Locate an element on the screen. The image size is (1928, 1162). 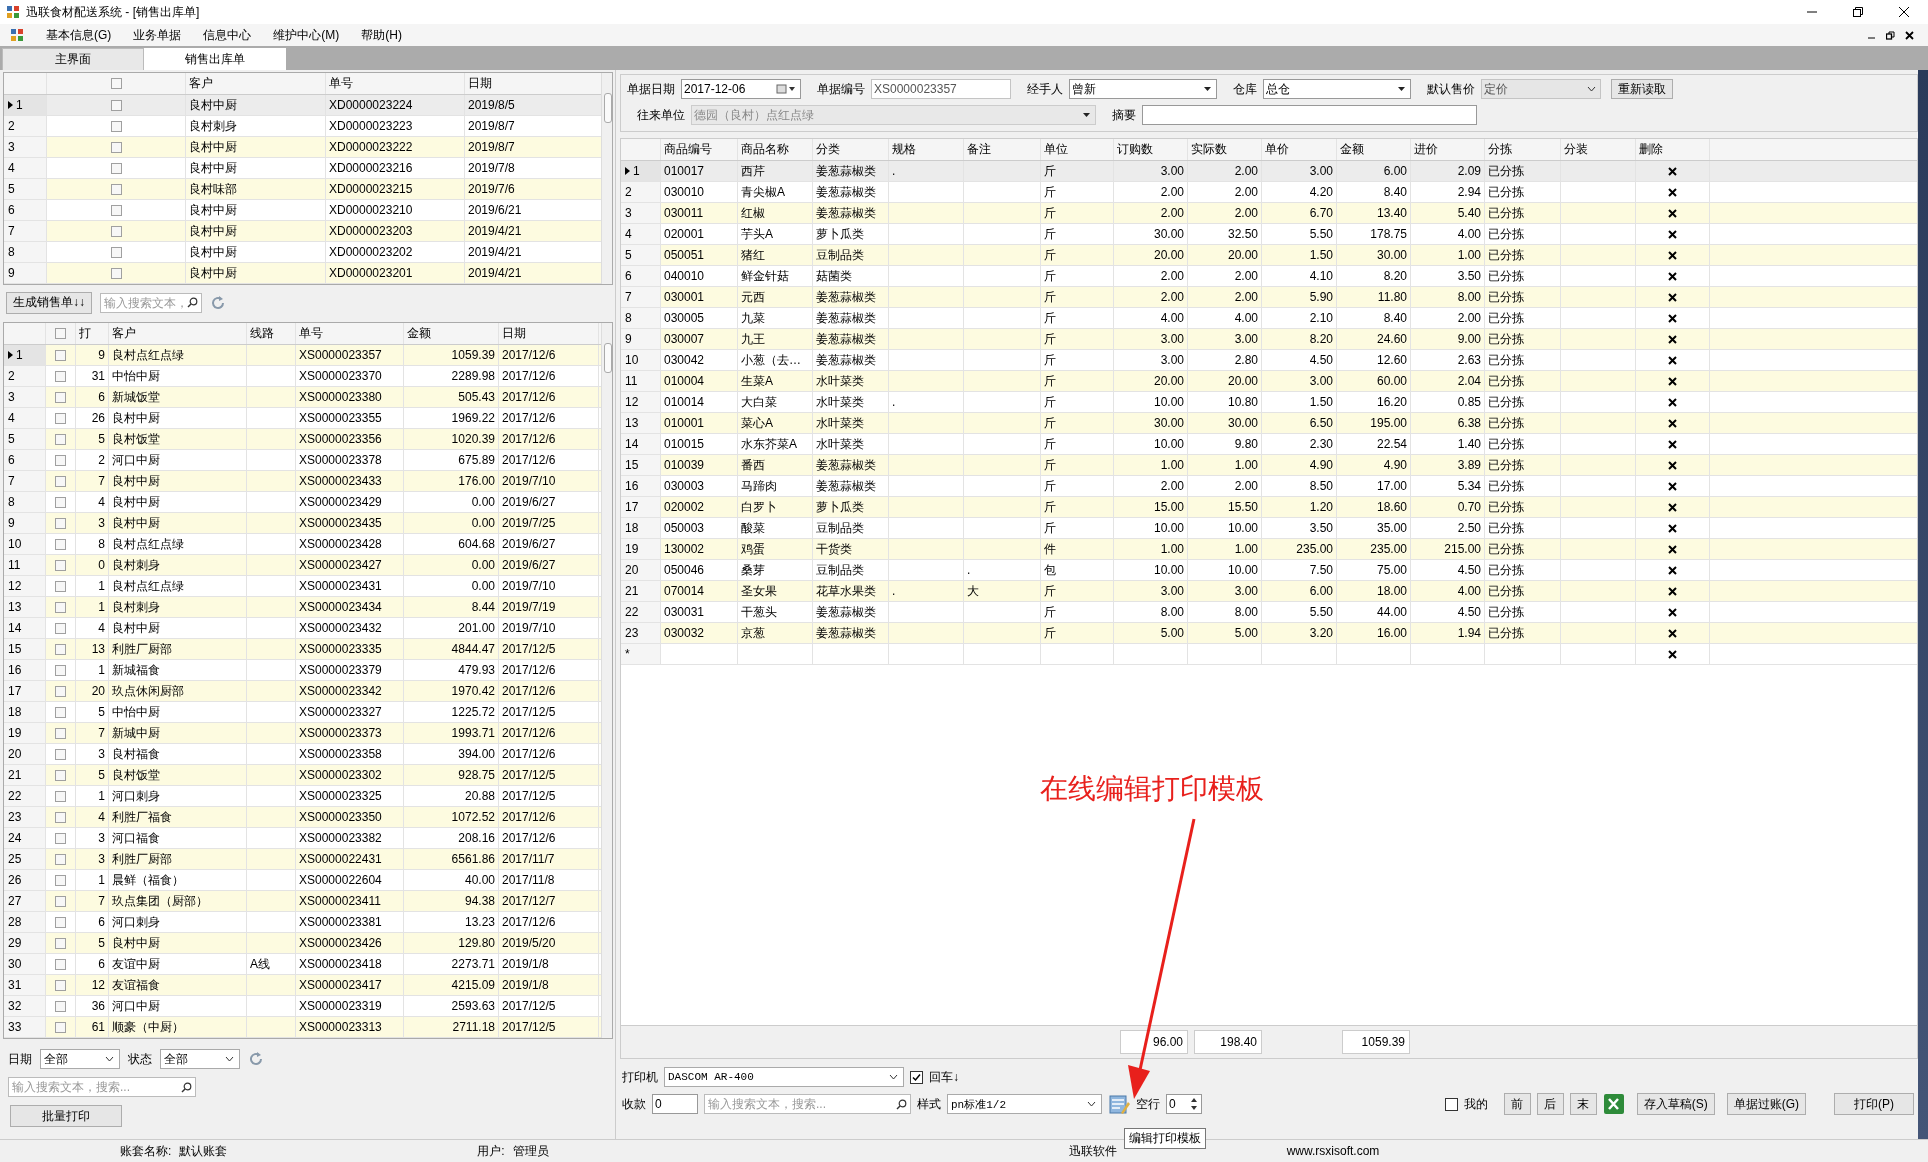
refresh-icon is located at coordinates (256, 1059).